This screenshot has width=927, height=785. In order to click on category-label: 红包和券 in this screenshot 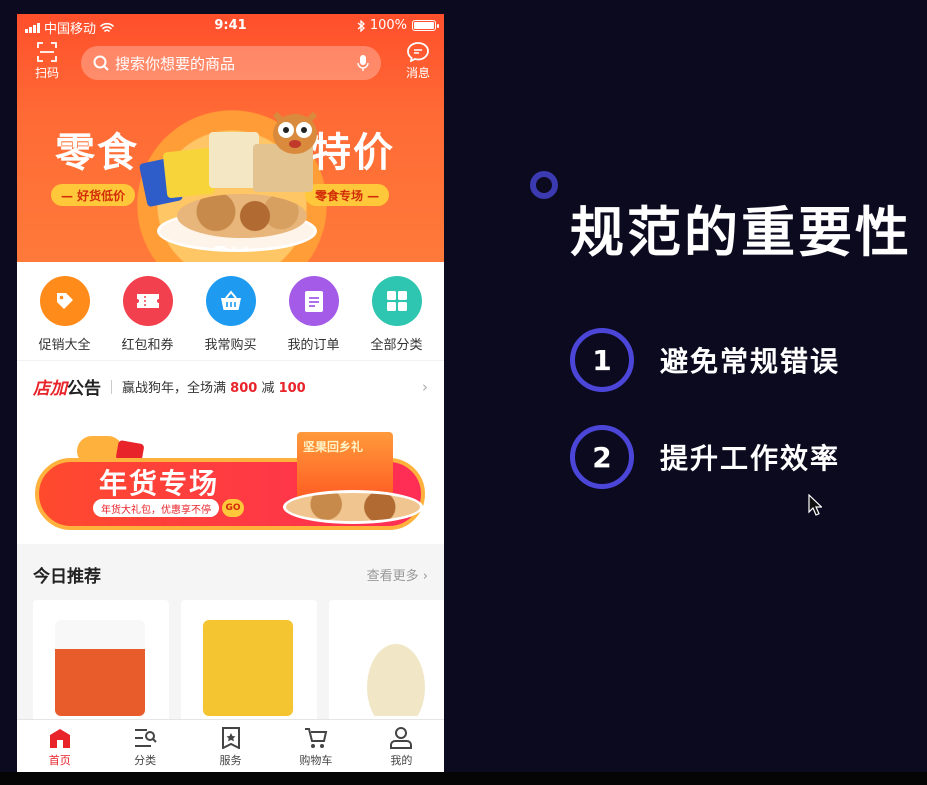, I will do `click(147, 345)`.